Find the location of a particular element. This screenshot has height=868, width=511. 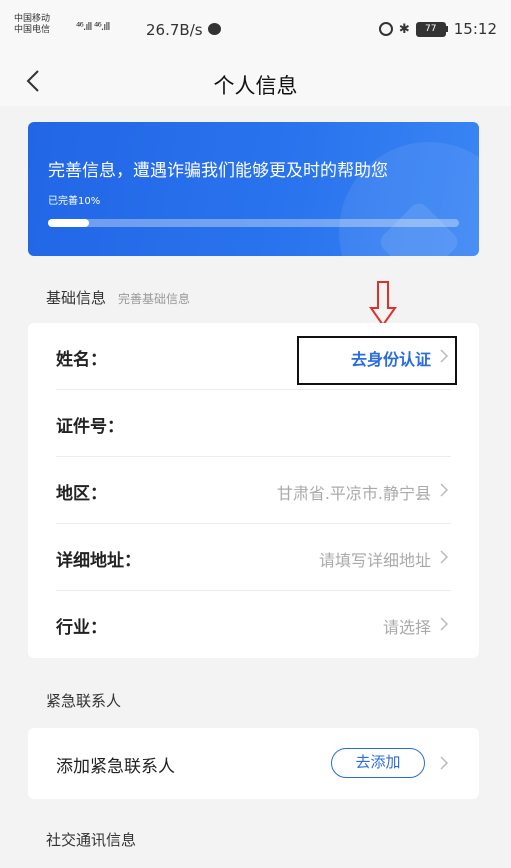

add-contact-button: 去添加 is located at coordinates (378, 763).